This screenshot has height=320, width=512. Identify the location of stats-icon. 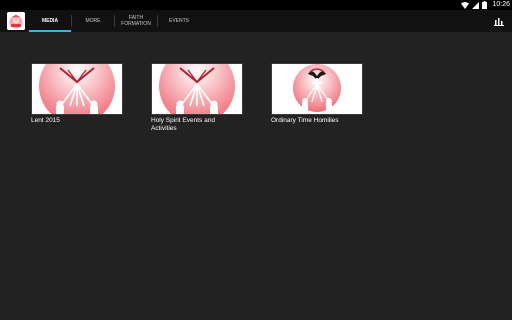
(499, 21).